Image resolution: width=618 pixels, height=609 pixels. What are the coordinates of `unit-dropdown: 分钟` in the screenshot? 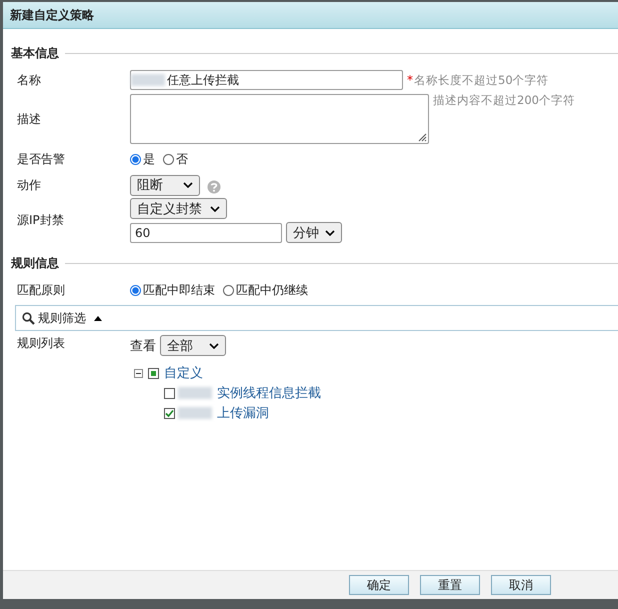 It's located at (314, 232).